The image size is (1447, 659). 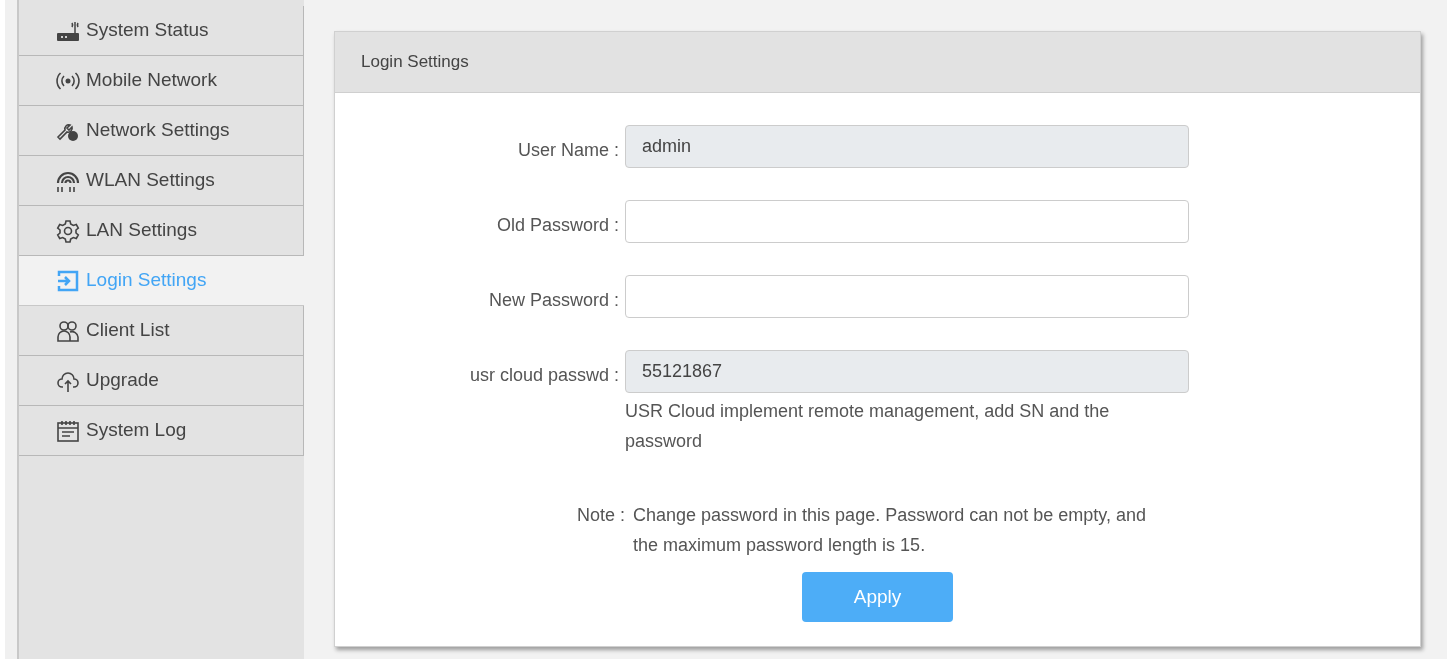 I want to click on sidebar-item: WLAN Settings, so click(x=161, y=181).